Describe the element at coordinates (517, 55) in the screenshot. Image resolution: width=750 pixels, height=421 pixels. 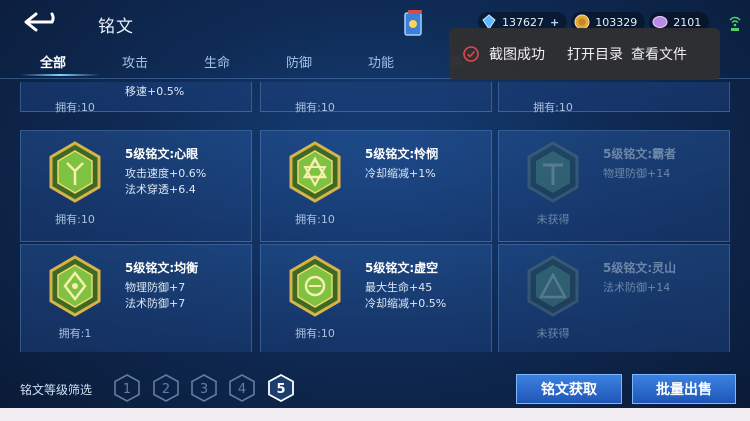
I see `toast-message: 截图成功` at that location.